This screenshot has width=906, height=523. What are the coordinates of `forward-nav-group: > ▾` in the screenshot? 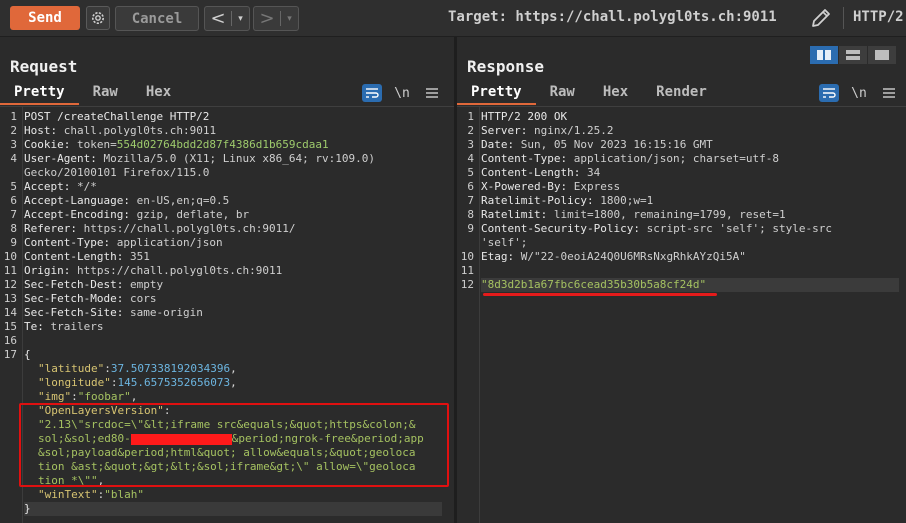 It's located at (276, 18).